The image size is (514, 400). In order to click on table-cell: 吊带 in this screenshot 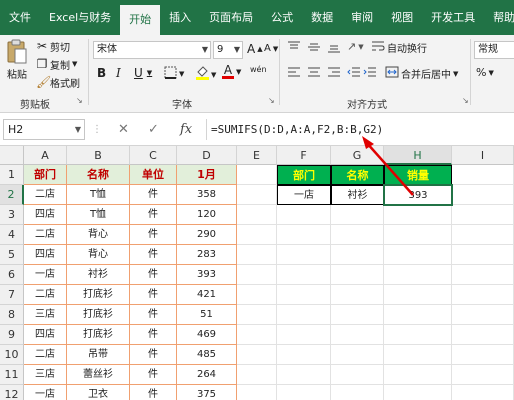, I will do `click(98, 355)`.